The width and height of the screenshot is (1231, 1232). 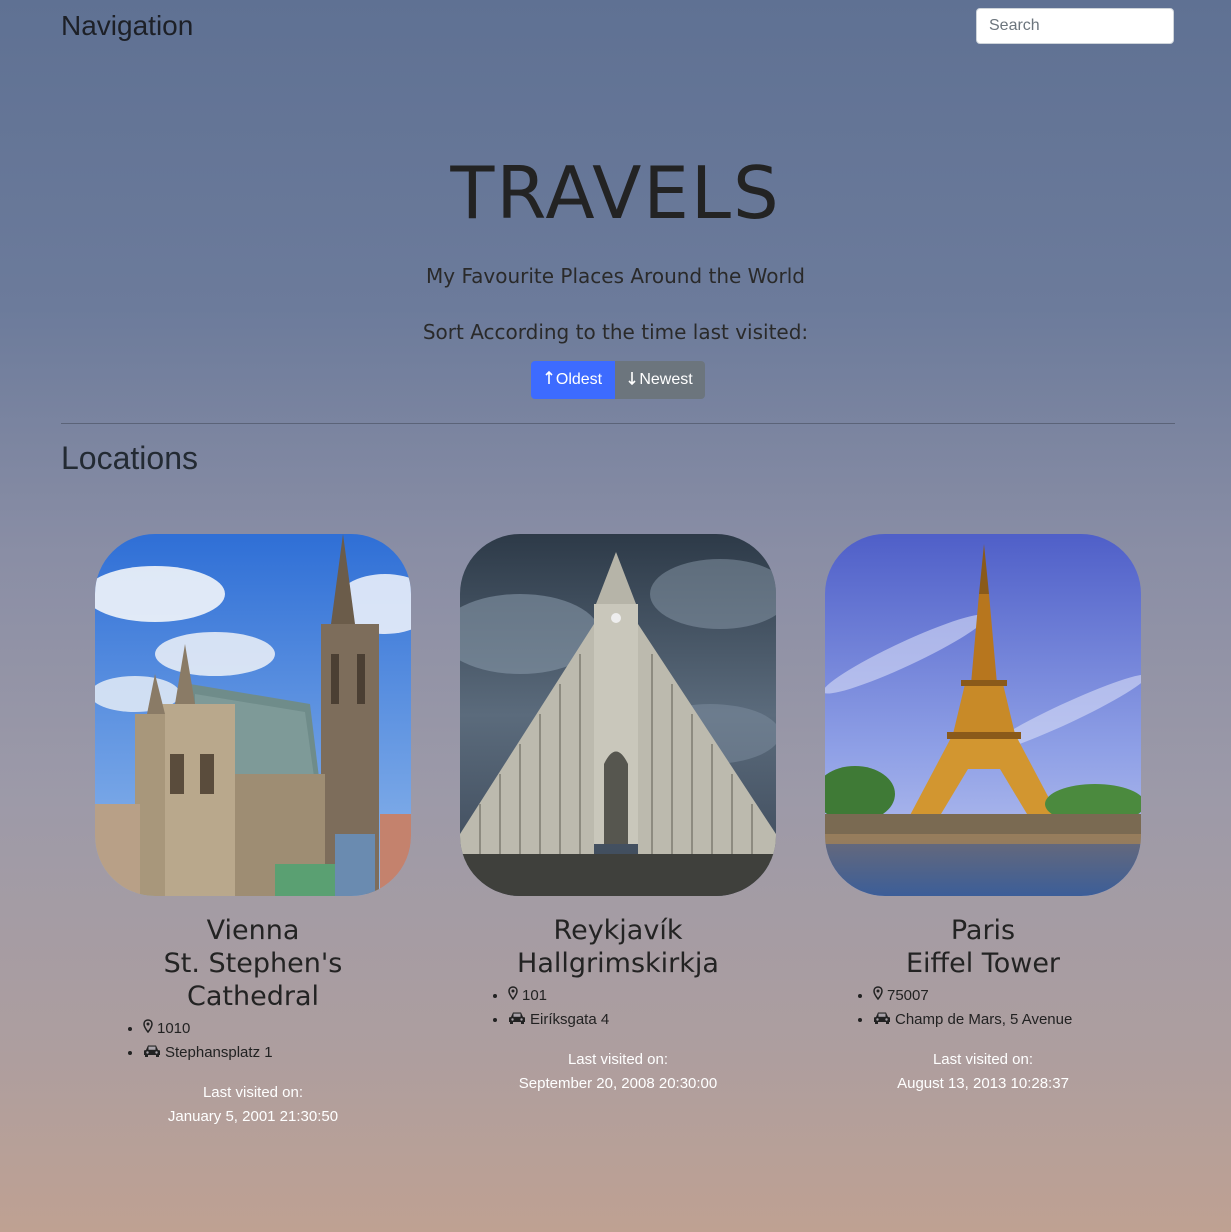 What do you see at coordinates (1007, 996) in the screenshot?
I see `postal-code-item: 75007` at bounding box center [1007, 996].